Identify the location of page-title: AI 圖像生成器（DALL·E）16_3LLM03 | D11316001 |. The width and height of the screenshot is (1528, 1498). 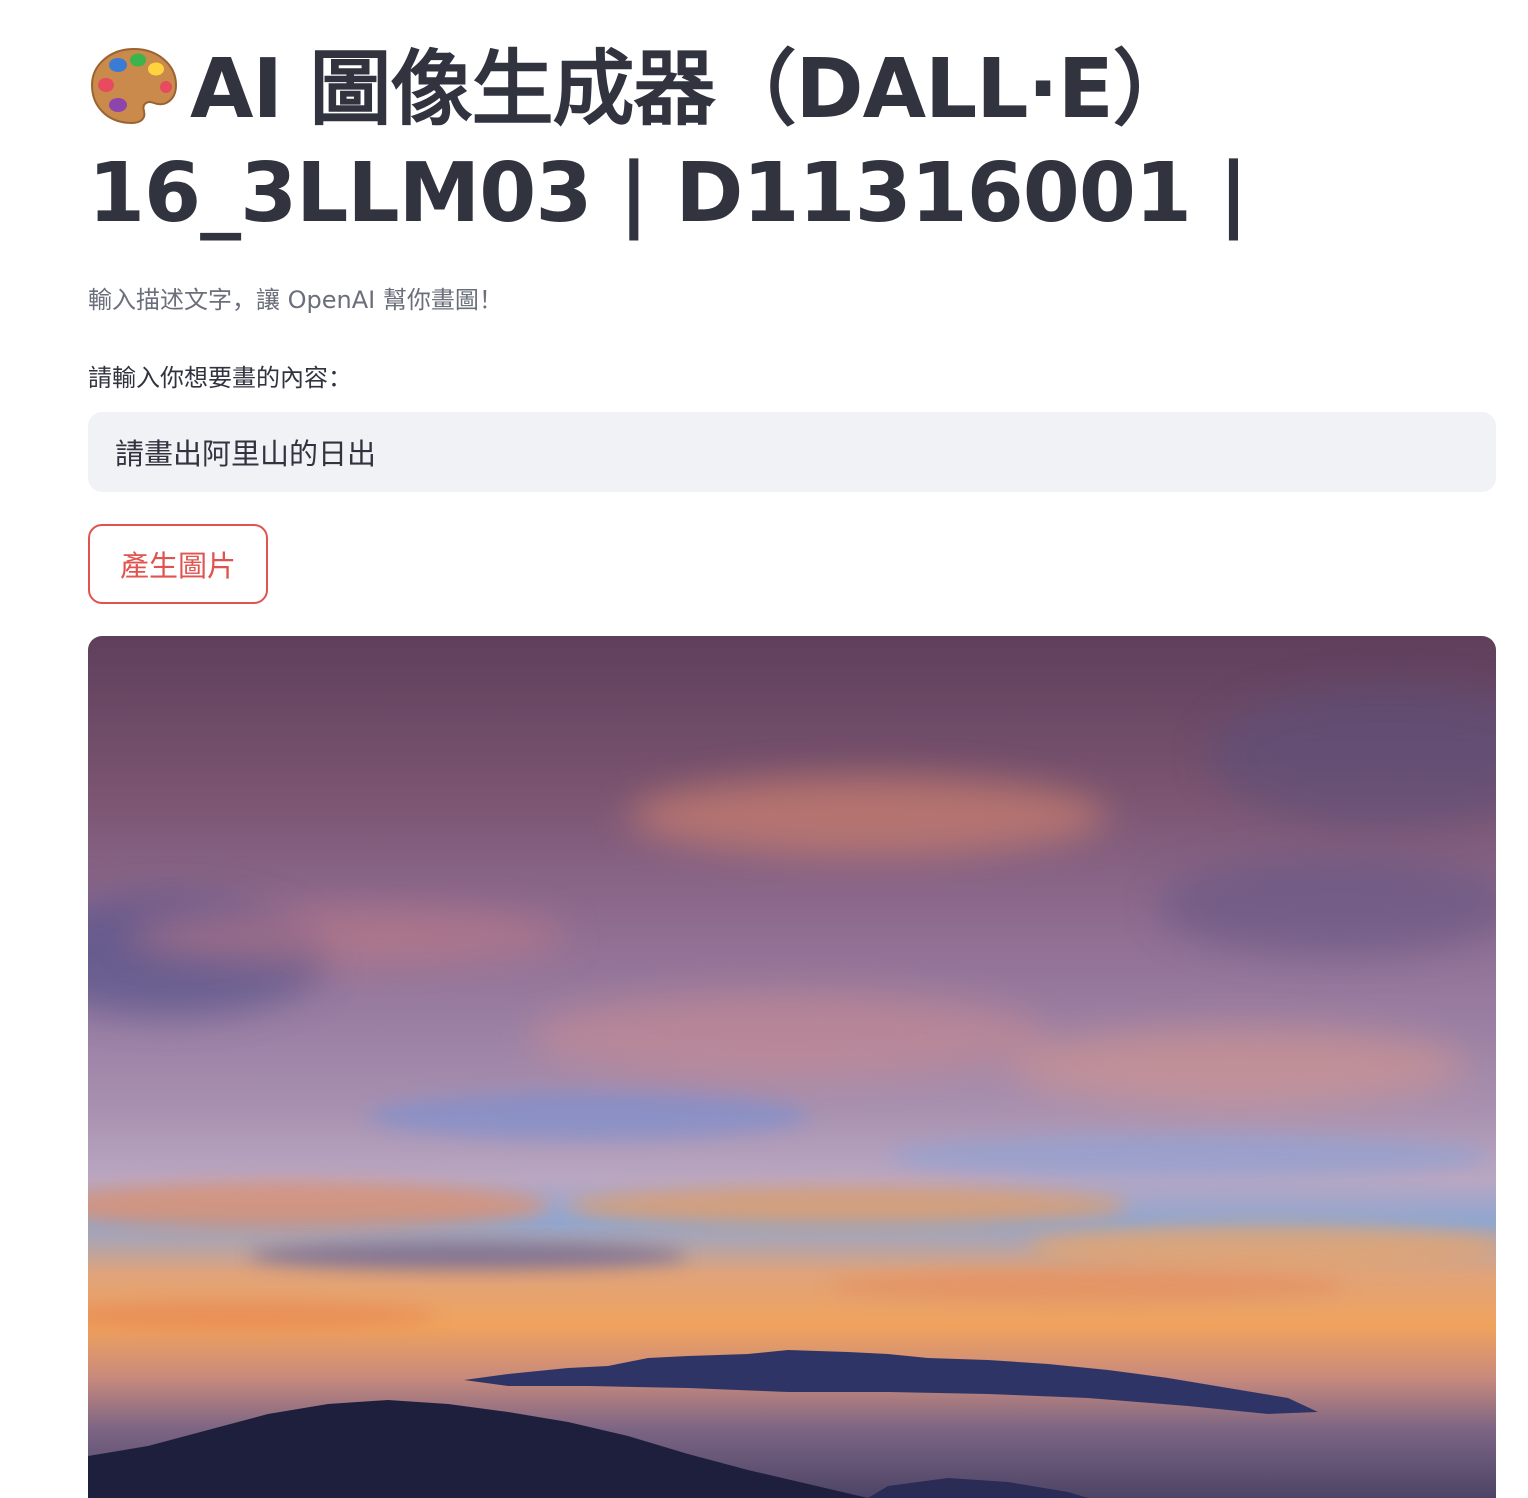
(792, 142).